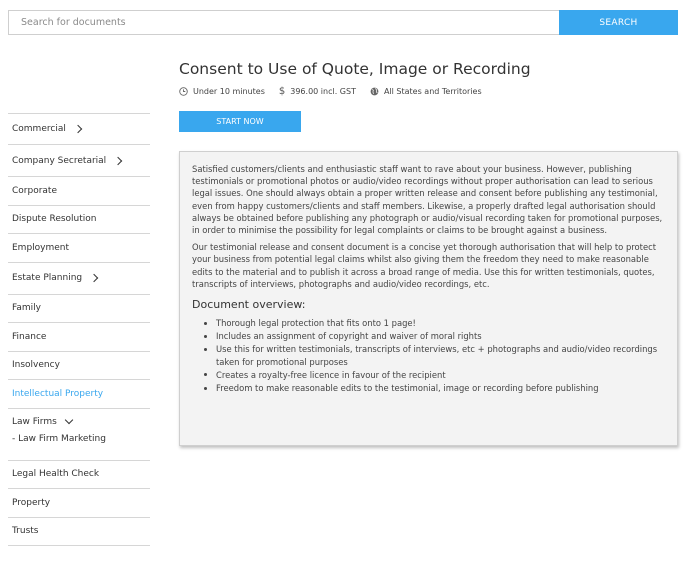 The image size is (688, 569). I want to click on sidebar-group-law-firms: Law Firms - Law Firm Marketing, so click(79, 435).